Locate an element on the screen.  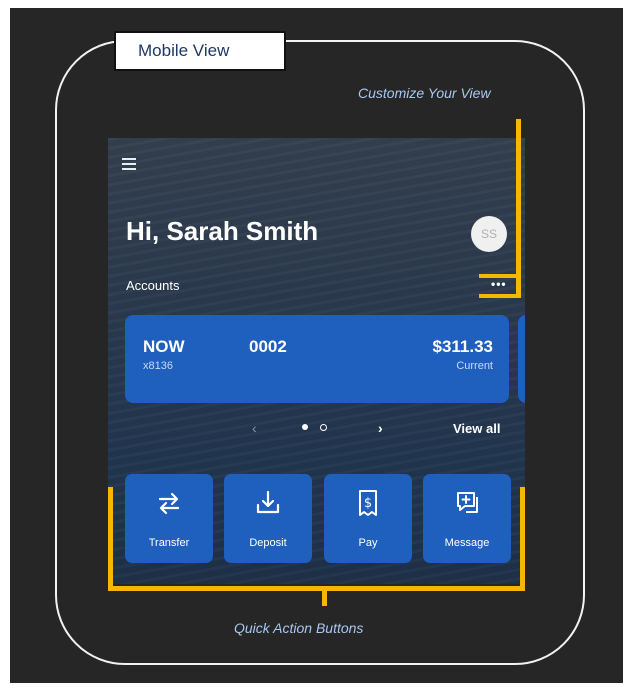
deposit-label: Deposit is located at coordinates (268, 543).